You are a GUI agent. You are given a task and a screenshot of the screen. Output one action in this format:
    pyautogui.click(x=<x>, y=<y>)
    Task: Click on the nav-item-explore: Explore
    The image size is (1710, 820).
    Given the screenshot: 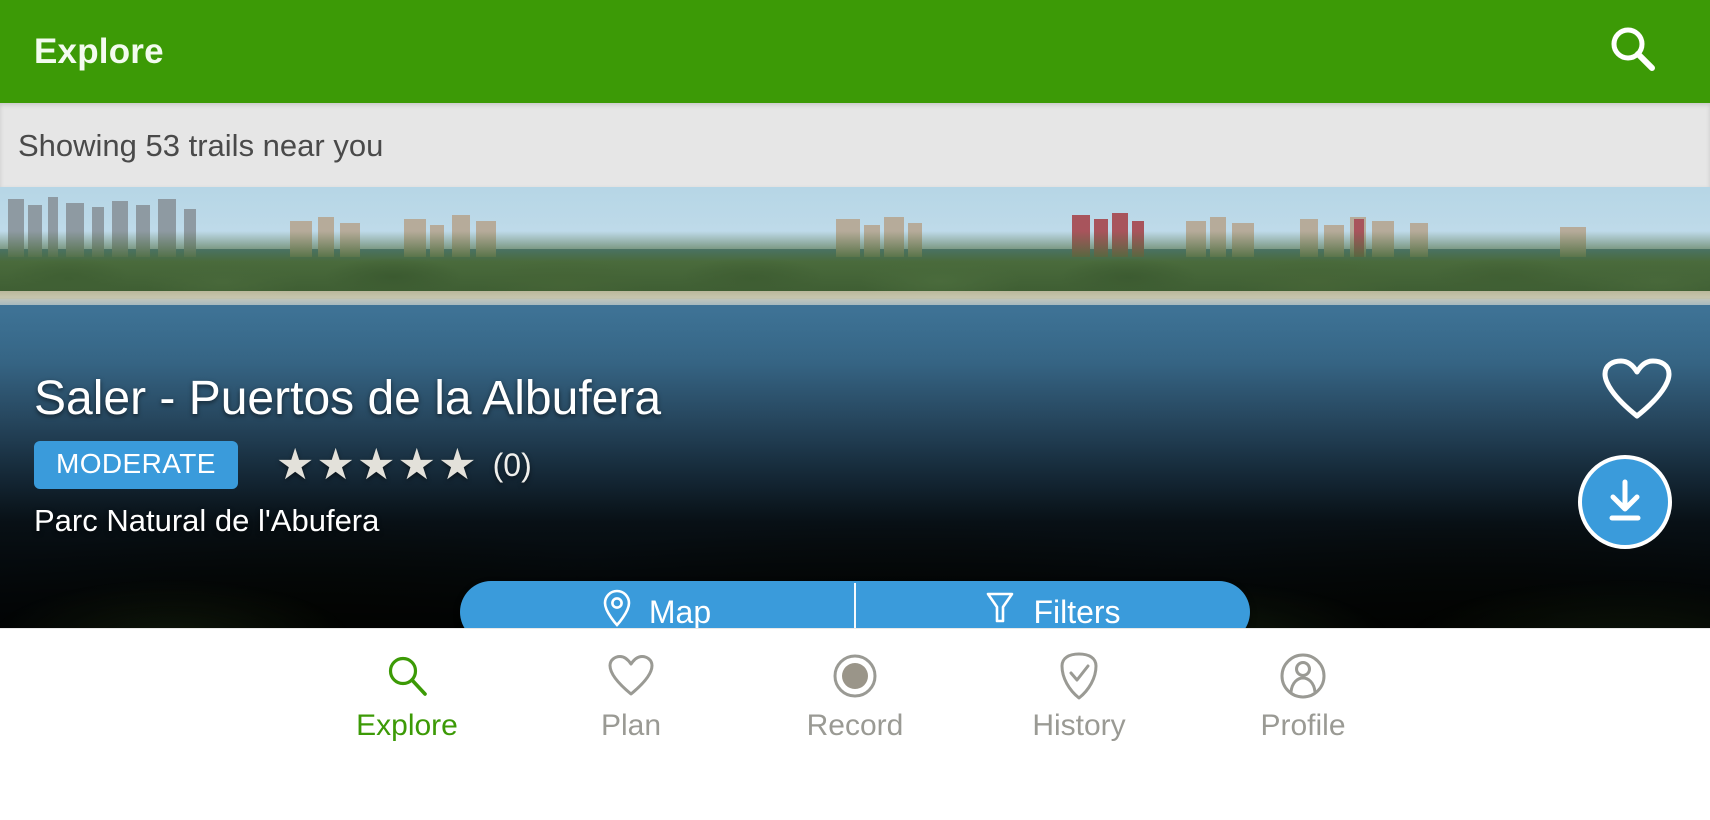 What is the action you would take?
    pyautogui.click(x=407, y=685)
    